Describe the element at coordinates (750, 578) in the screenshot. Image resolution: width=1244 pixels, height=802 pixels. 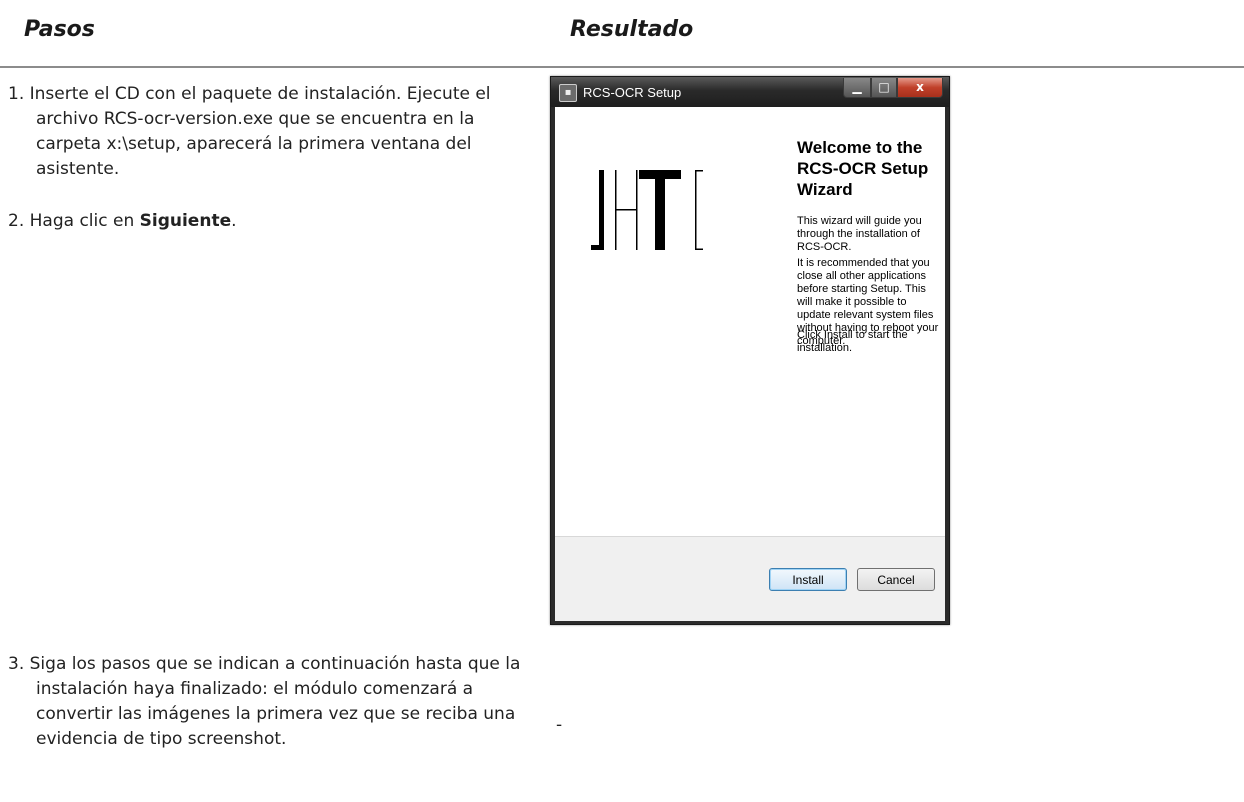
I see `wizard-footer: Install Cancel` at that location.